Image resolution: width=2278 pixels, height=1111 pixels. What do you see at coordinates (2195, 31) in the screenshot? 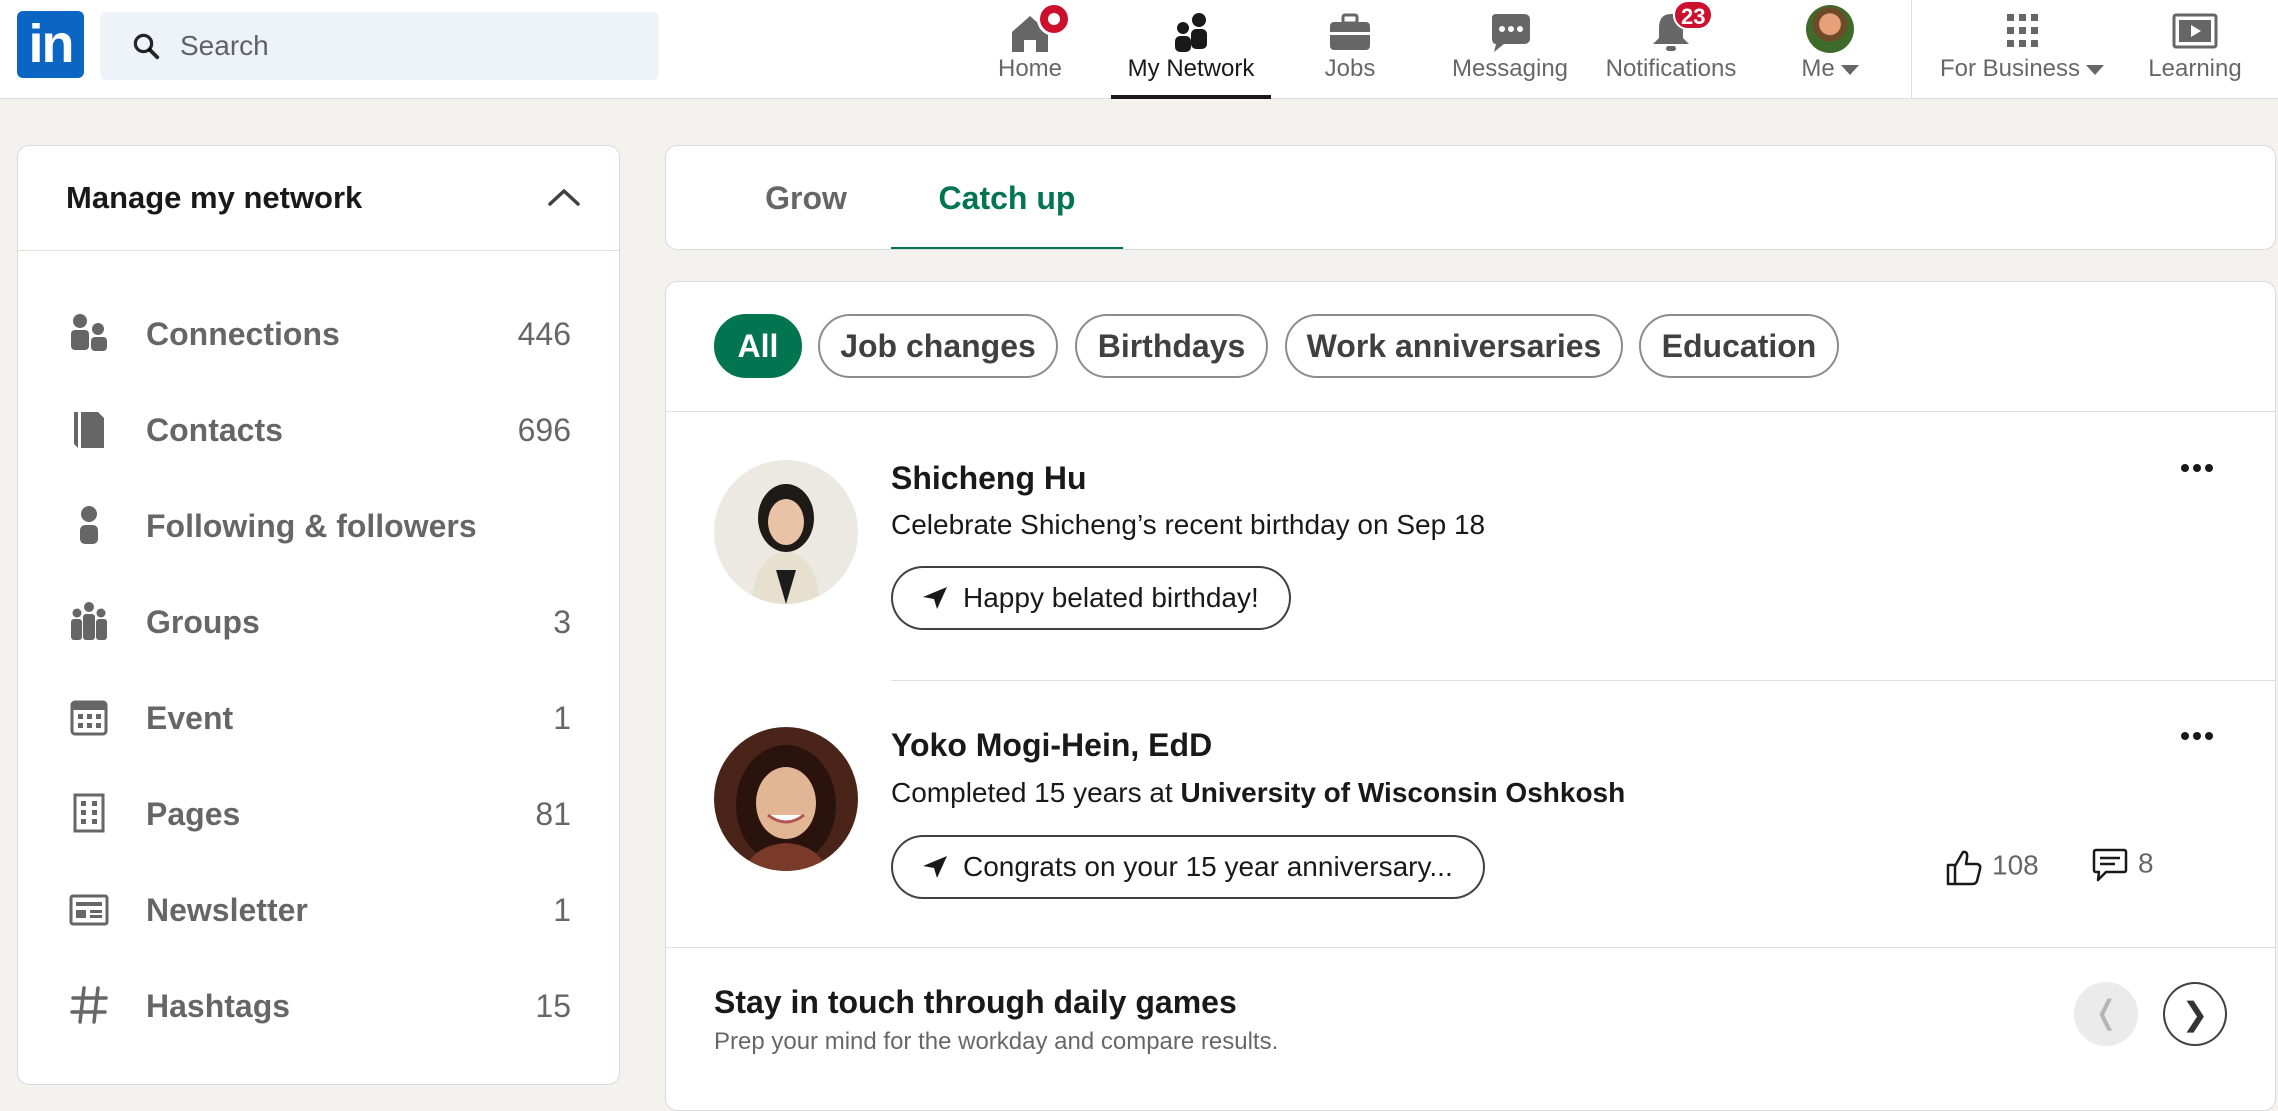
I see `learning-video-icon` at bounding box center [2195, 31].